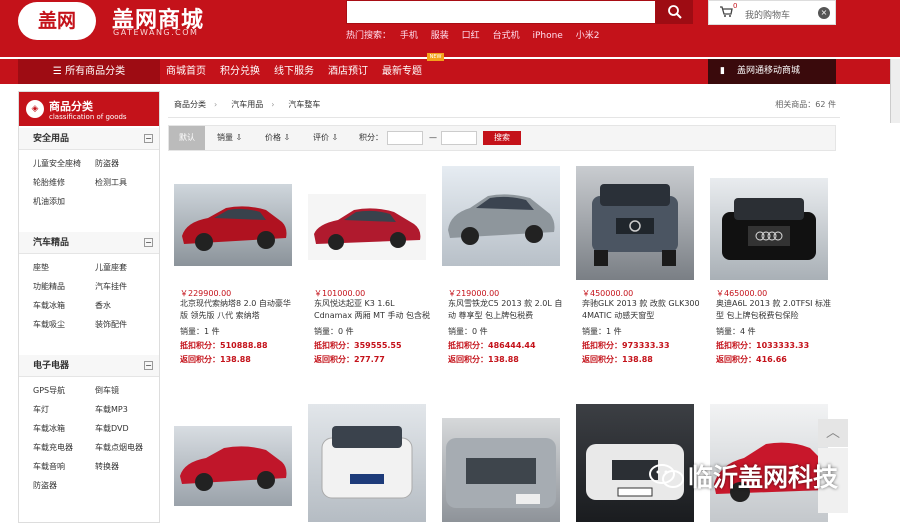 The image size is (900, 523). Describe the element at coordinates (617, 359) in the screenshot. I see `product-rebate: 返回积分：138.88` at that location.